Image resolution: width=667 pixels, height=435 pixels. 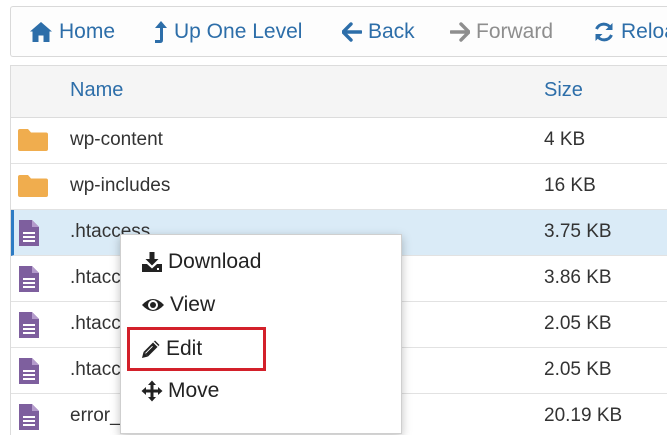 I want to click on pencil-icon, so click(x=151, y=349).